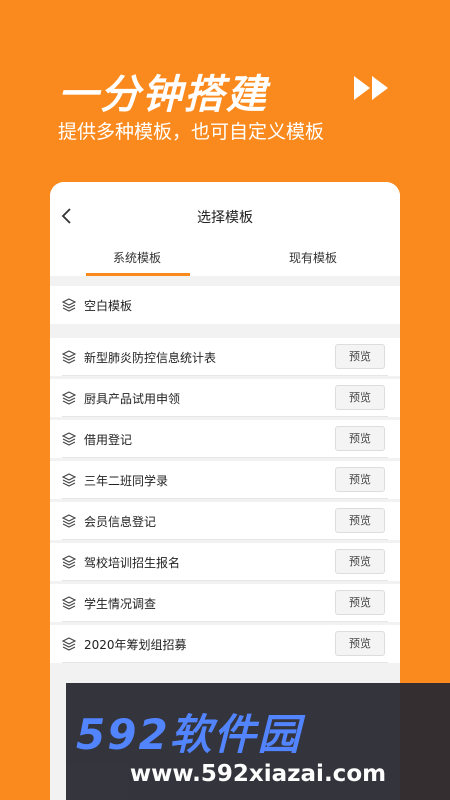 This screenshot has width=450, height=800. What do you see at coordinates (225, 357) in the screenshot?
I see `template-row: 新型肺炎防控信息统计表 预览` at bounding box center [225, 357].